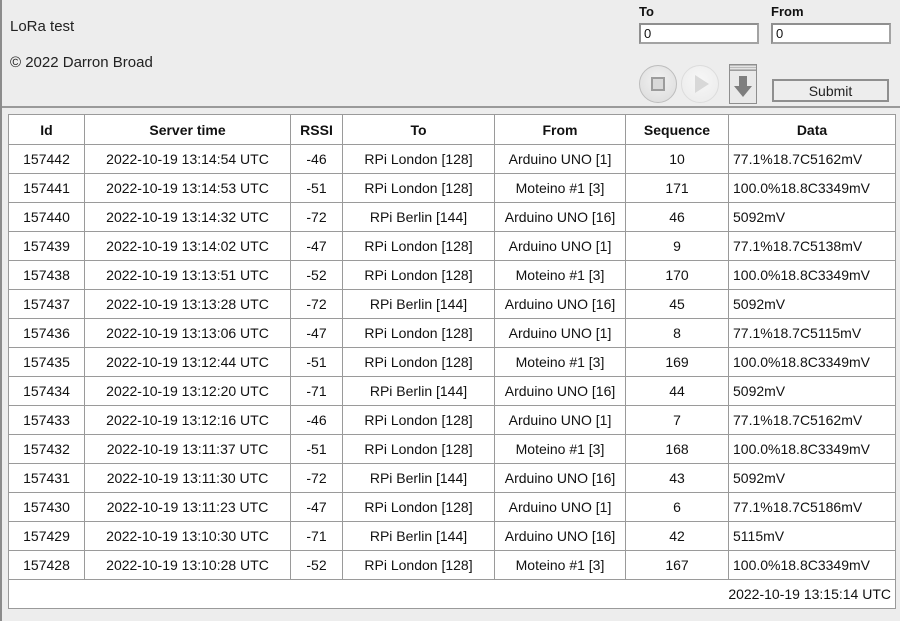  What do you see at coordinates (187, 362) in the screenshot?
I see `cell-servertime: 2022-10-19 13:12:44 UTC` at bounding box center [187, 362].